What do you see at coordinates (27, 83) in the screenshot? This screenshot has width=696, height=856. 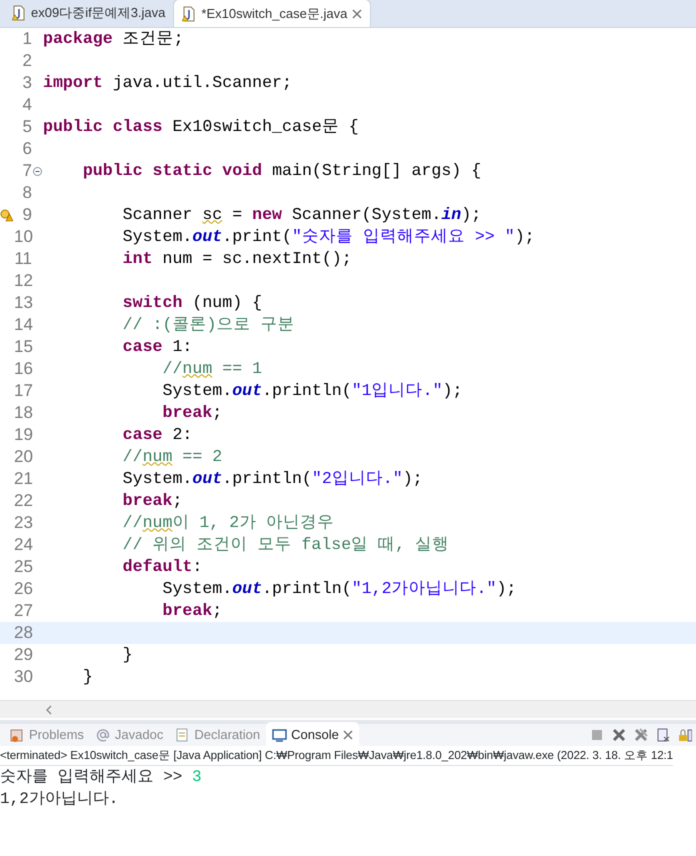 I see `line-number: 3` at bounding box center [27, 83].